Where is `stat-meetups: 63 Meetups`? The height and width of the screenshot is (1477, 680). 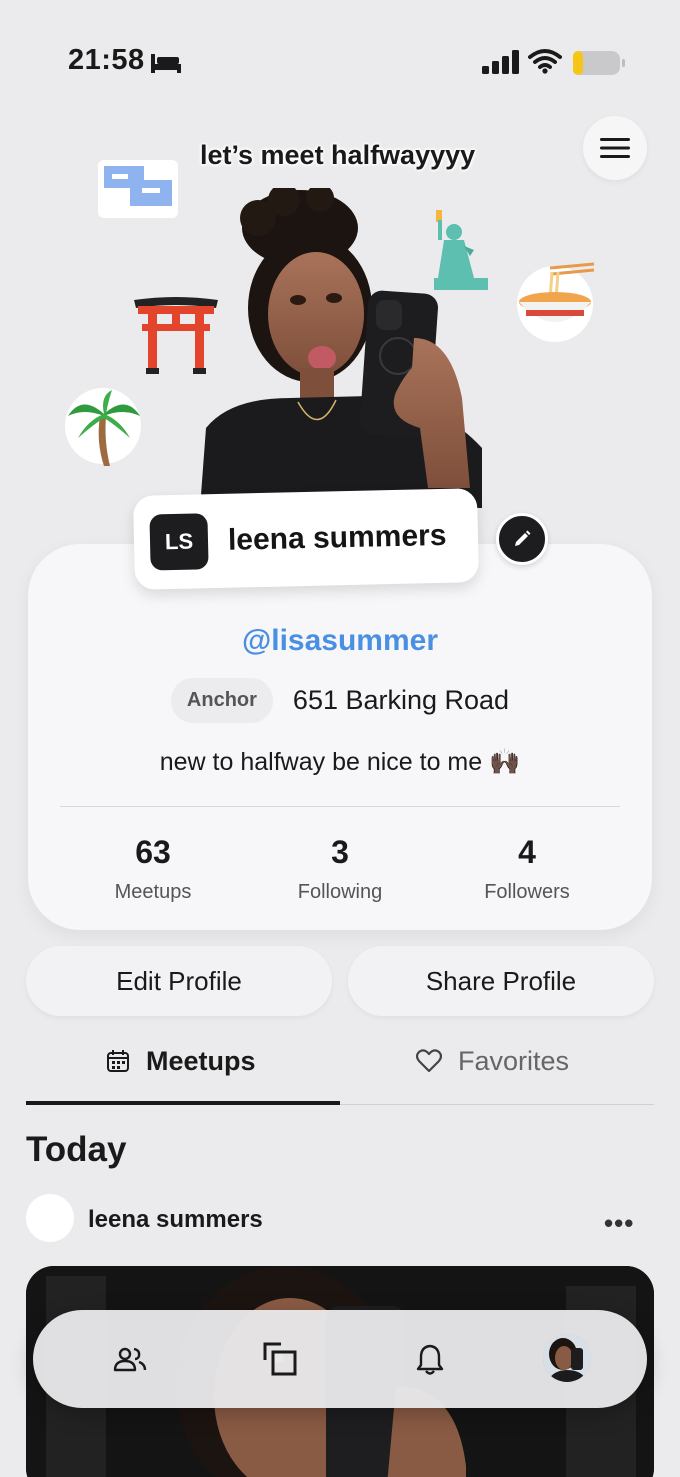
stat-meetups: 63 Meetups is located at coordinates (153, 869).